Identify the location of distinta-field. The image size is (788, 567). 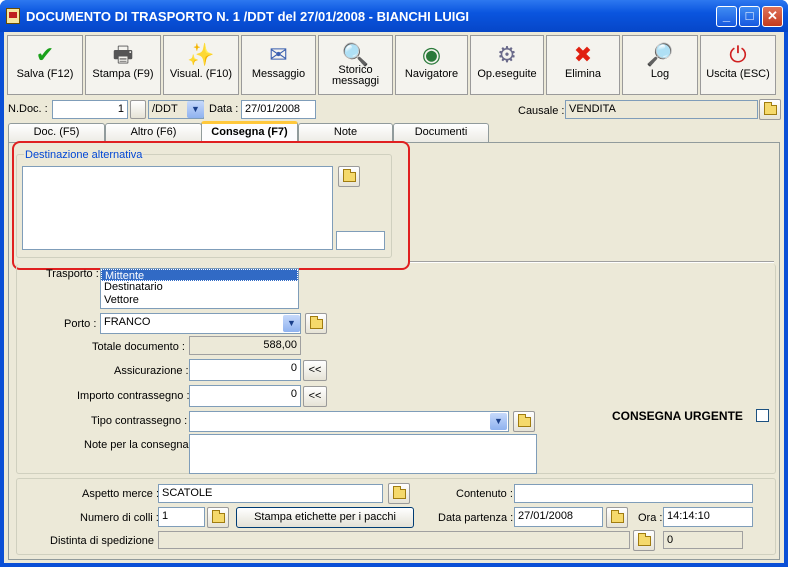
(394, 540).